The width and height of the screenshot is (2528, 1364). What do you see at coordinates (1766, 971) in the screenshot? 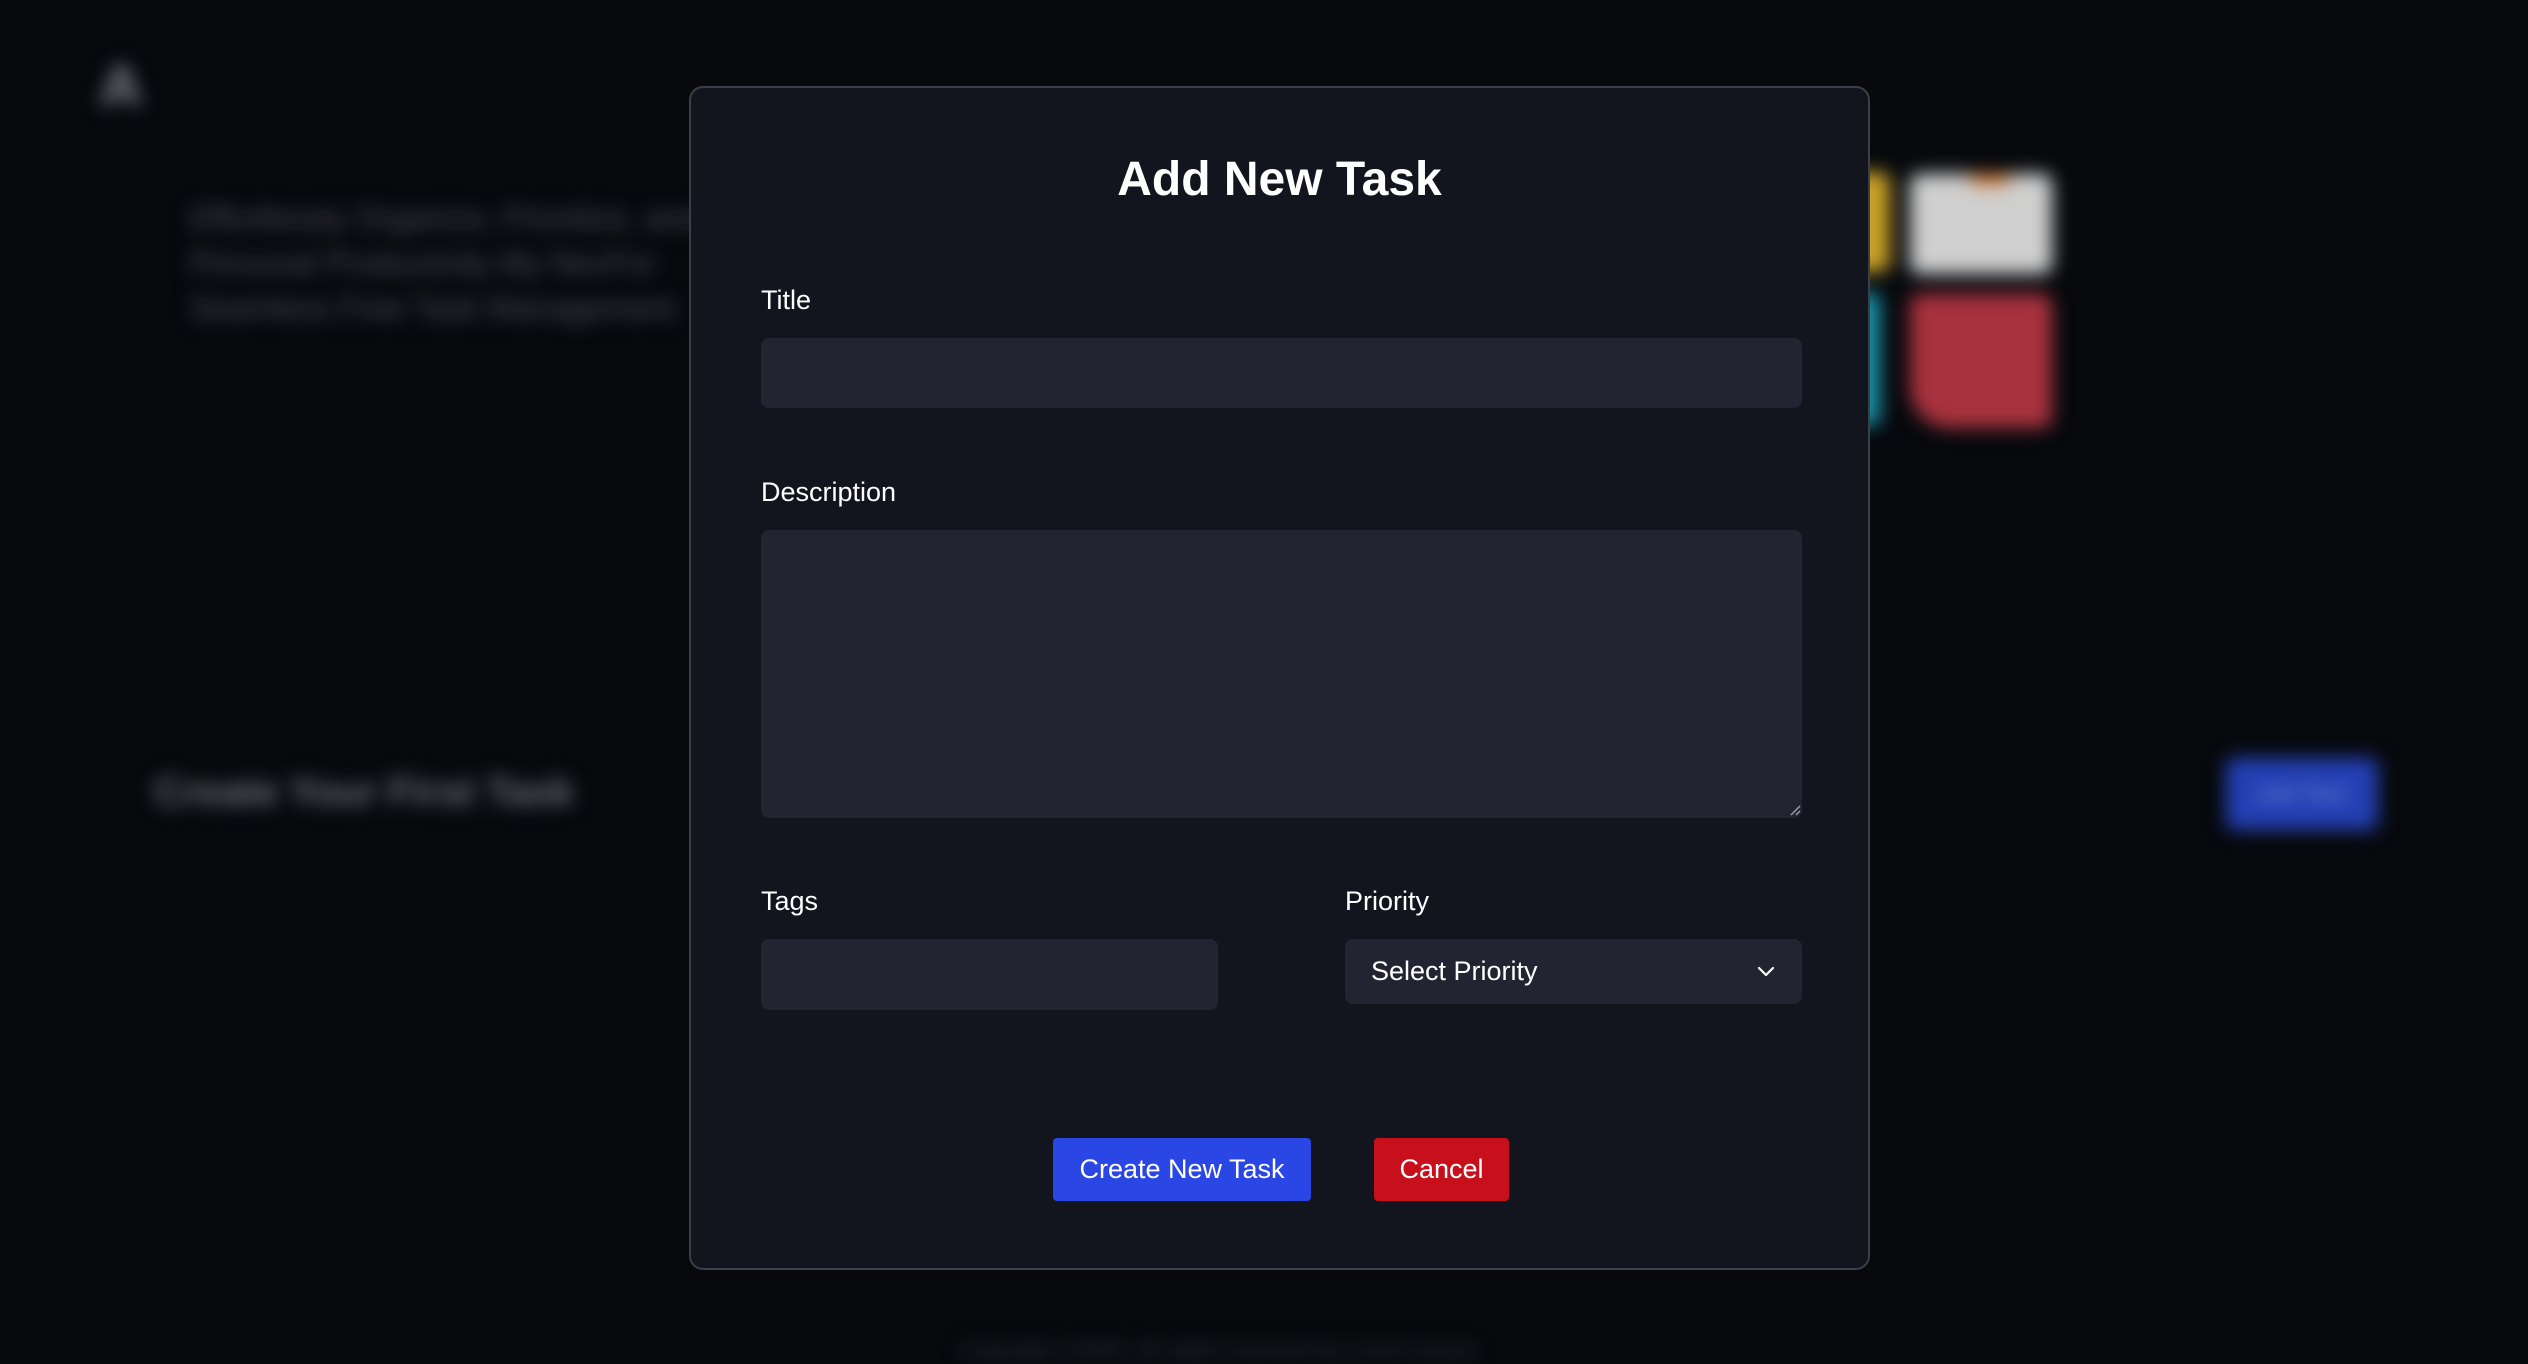
I see `chevron-down-icon` at bounding box center [1766, 971].